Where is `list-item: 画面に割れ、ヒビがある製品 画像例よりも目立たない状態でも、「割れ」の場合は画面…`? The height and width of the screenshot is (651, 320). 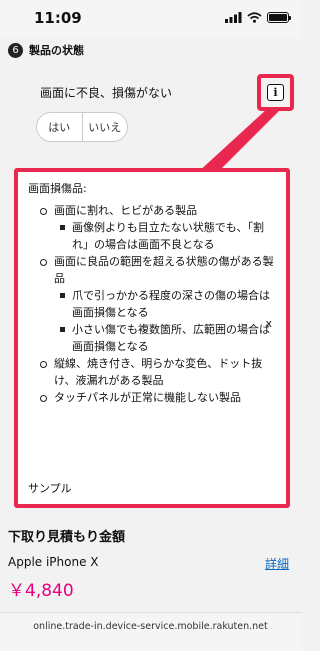
list-item: 画面に割れ、ヒビがある製品 画像例よりも目立たない状態でも、「割れ」の場合は画面… is located at coordinates (152, 227).